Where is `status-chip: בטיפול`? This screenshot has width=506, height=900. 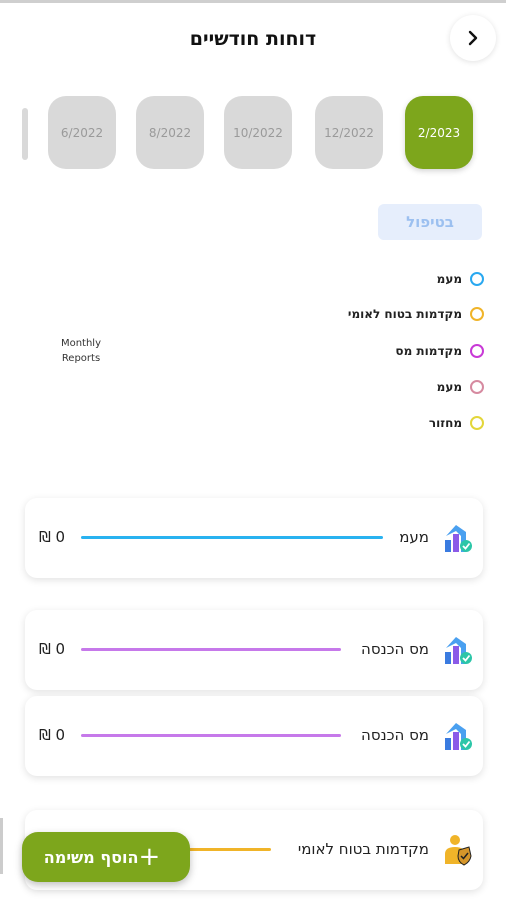 status-chip: בטיפול is located at coordinates (430, 222).